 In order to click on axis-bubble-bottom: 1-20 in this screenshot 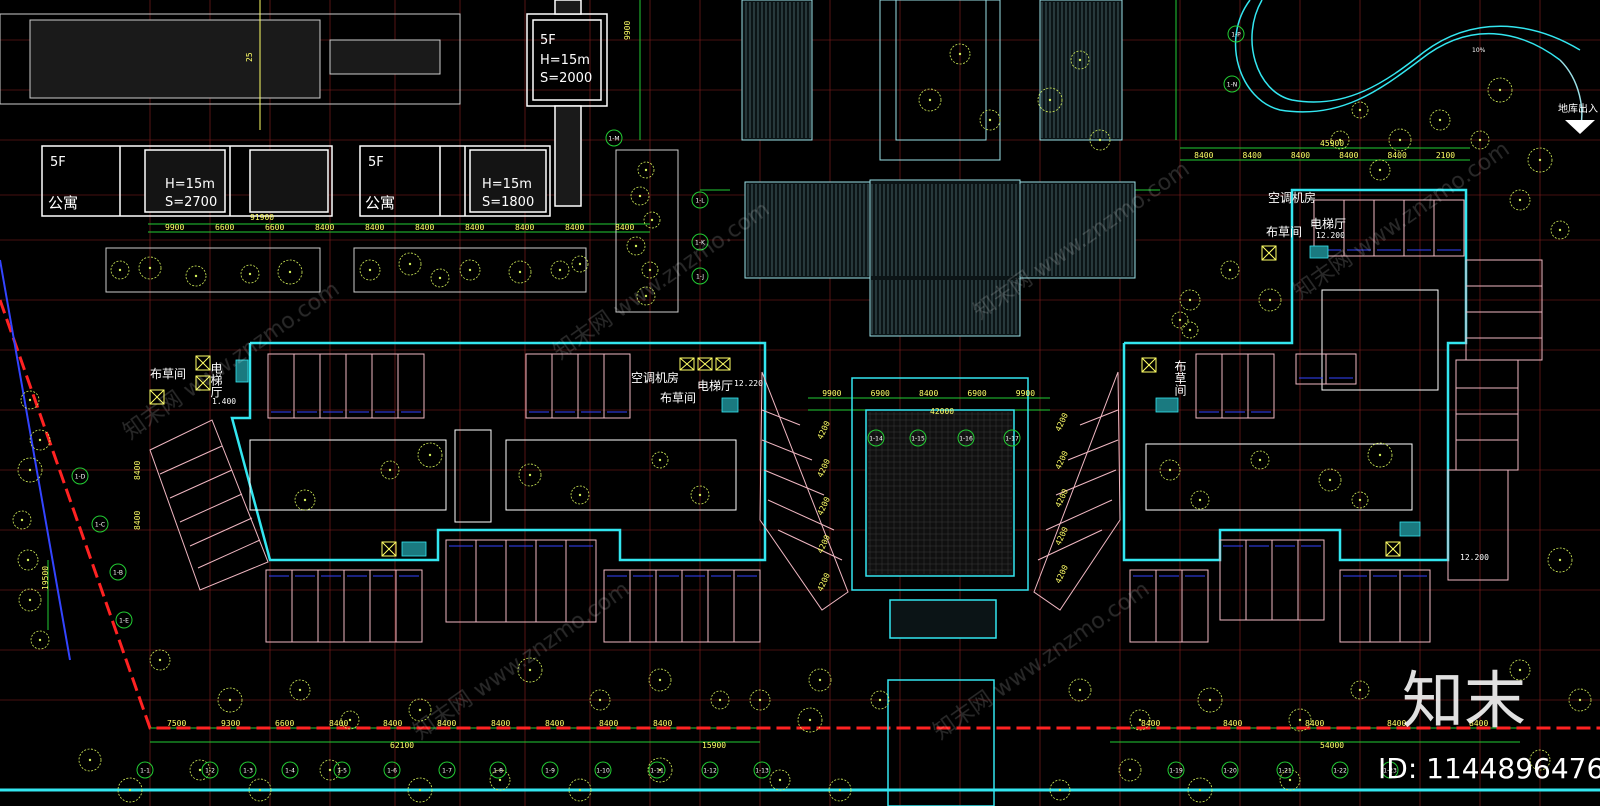, I will do `click(1230, 771)`.